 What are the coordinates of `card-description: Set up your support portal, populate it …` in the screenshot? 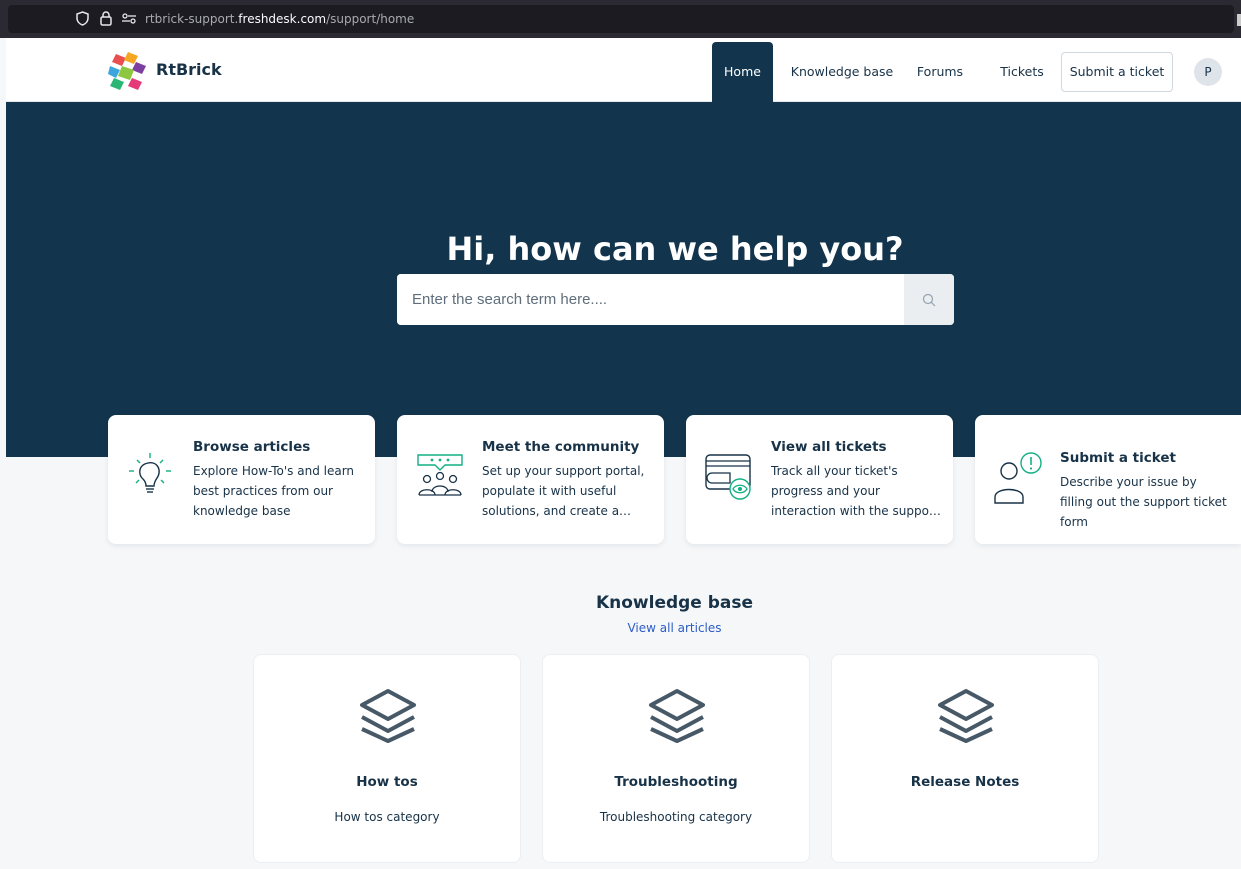 It's located at (563, 491).